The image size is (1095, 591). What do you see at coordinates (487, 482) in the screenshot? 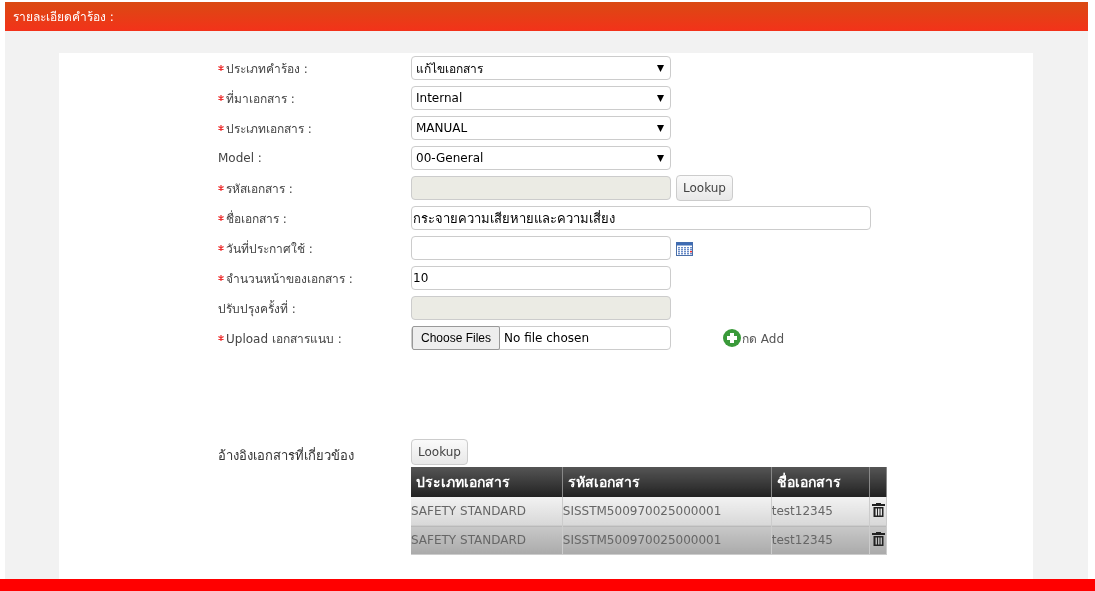
I see `column-header: ประเภทเอกสาร` at bounding box center [487, 482].